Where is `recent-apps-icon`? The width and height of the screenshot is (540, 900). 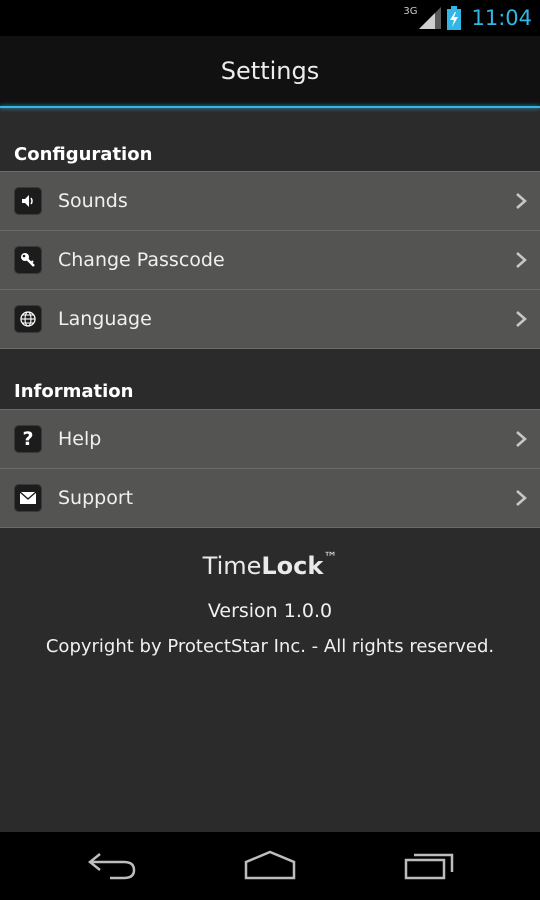 recent-apps-icon is located at coordinates (429, 865).